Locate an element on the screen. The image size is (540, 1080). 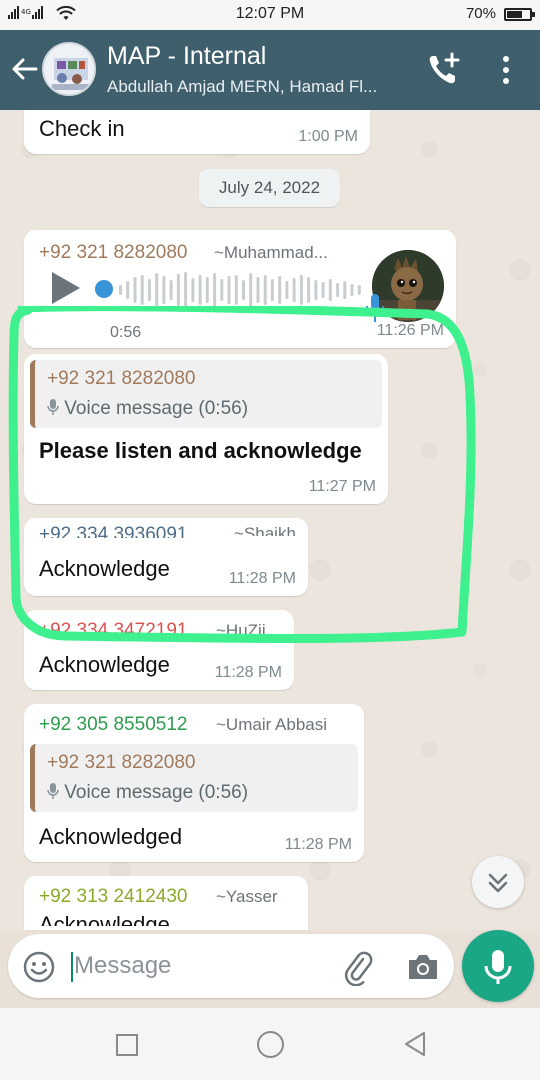
message-sender: +92 334 3936091 is located at coordinates (113, 531).